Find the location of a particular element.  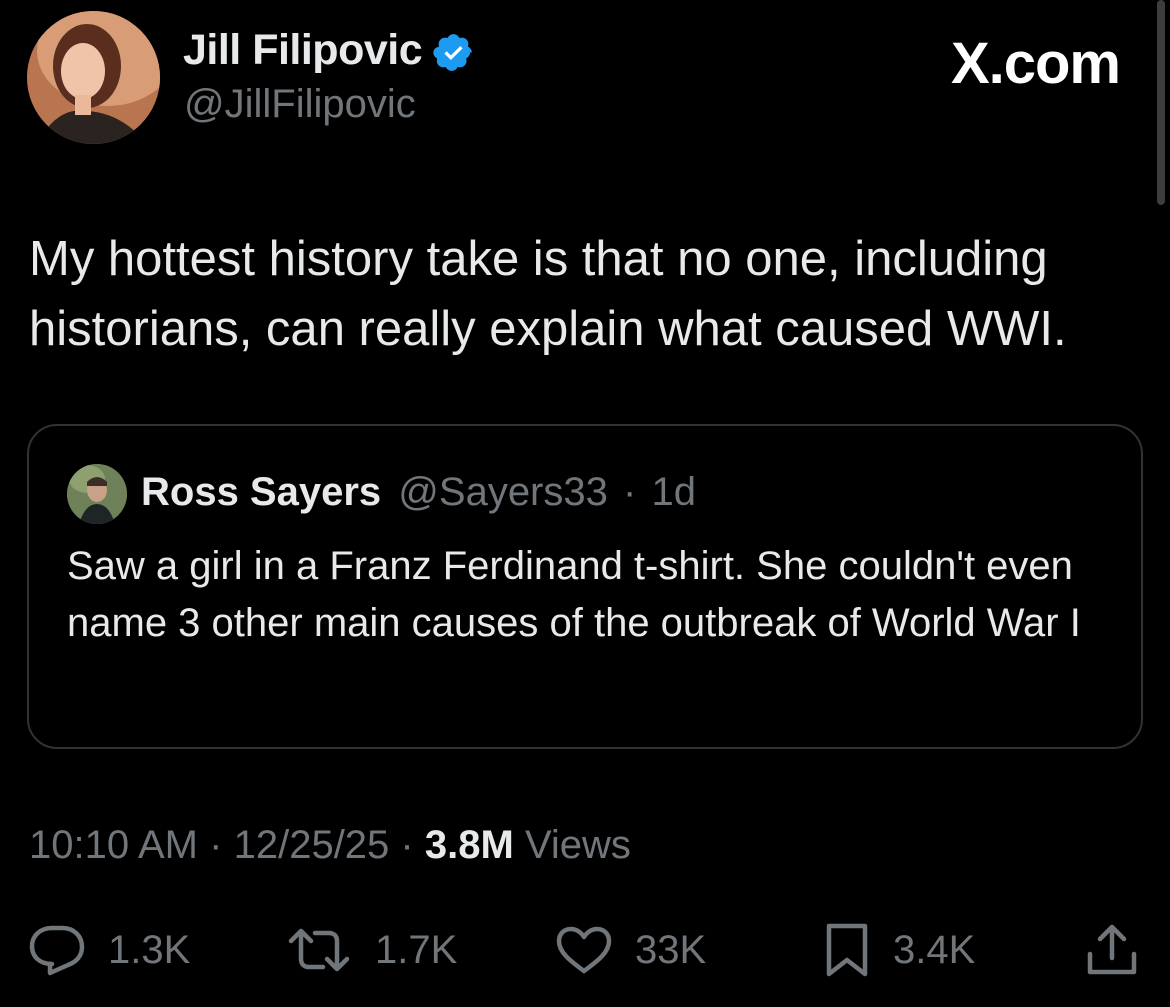

views-count: 3.8M is located at coordinates (469, 845).